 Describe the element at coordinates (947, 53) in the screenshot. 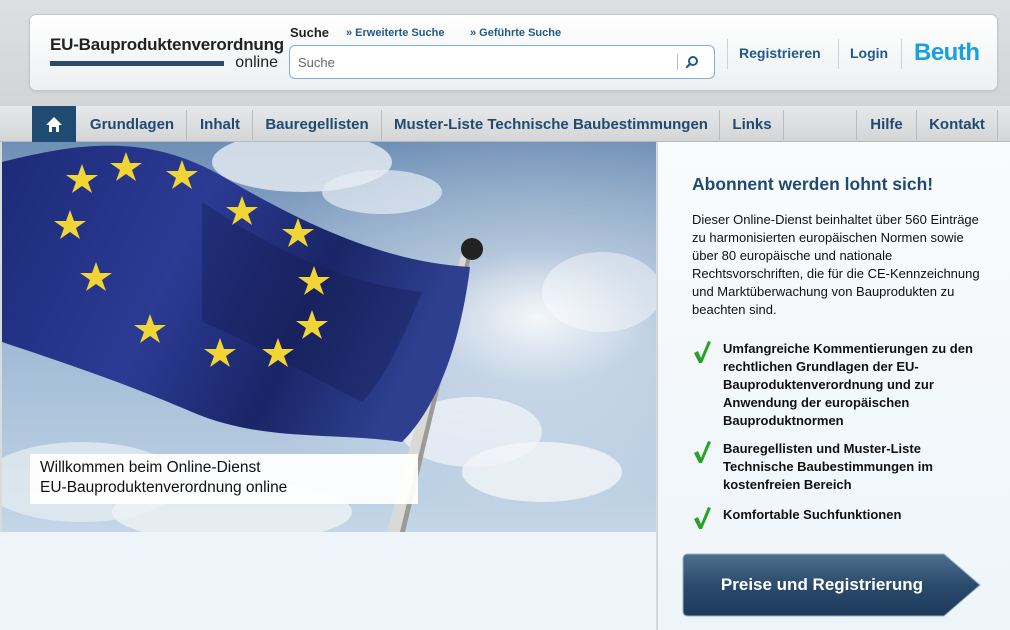

I see `beuth-logo: Beuth` at that location.